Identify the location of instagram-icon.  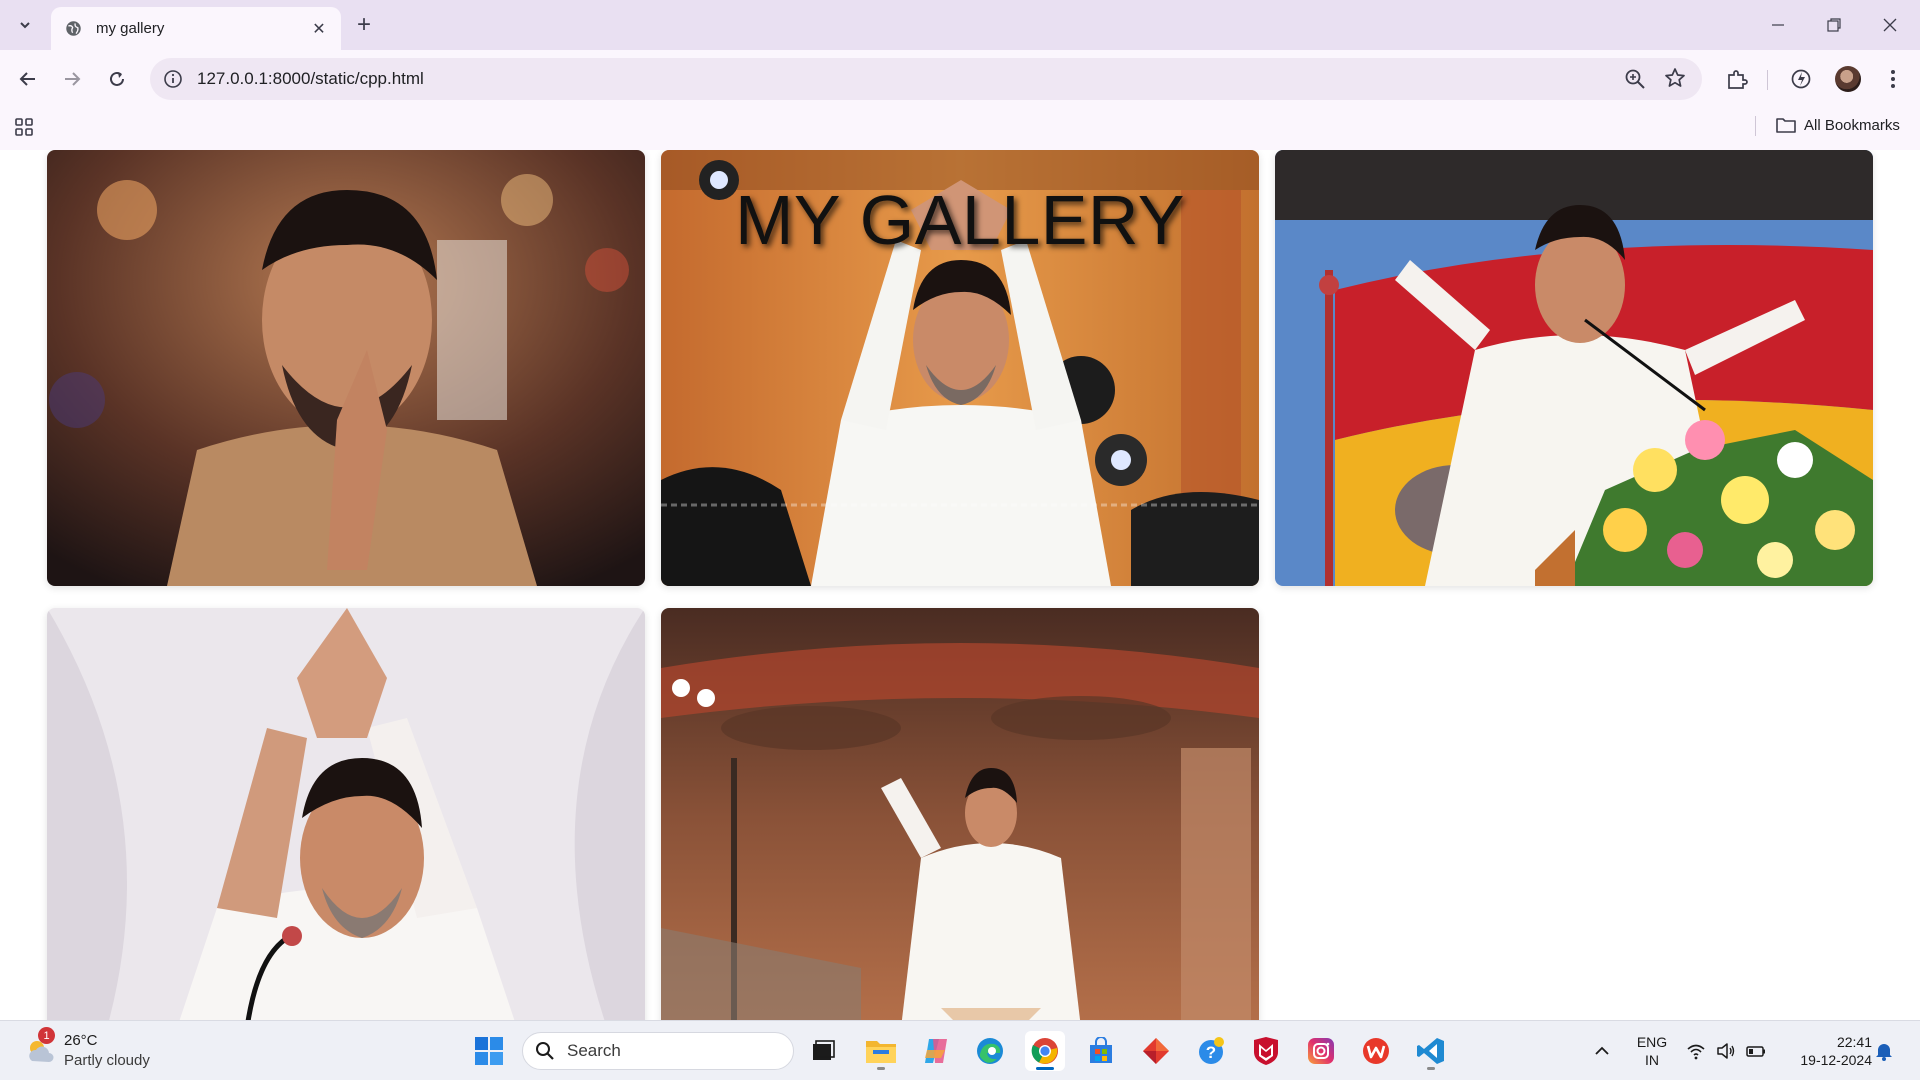
(1321, 1051).